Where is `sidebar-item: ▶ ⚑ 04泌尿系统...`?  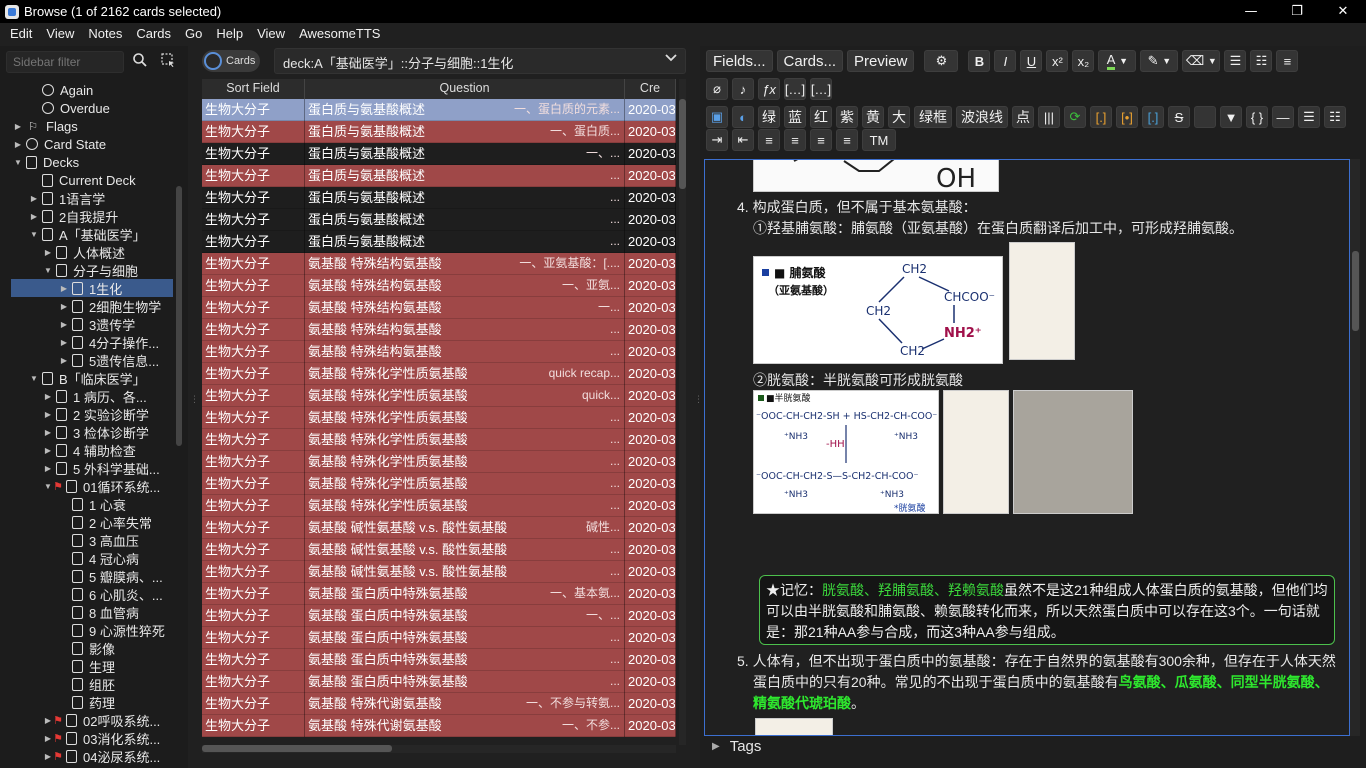 sidebar-item: ▶ ⚑ 04泌尿系统... is located at coordinates (110, 756).